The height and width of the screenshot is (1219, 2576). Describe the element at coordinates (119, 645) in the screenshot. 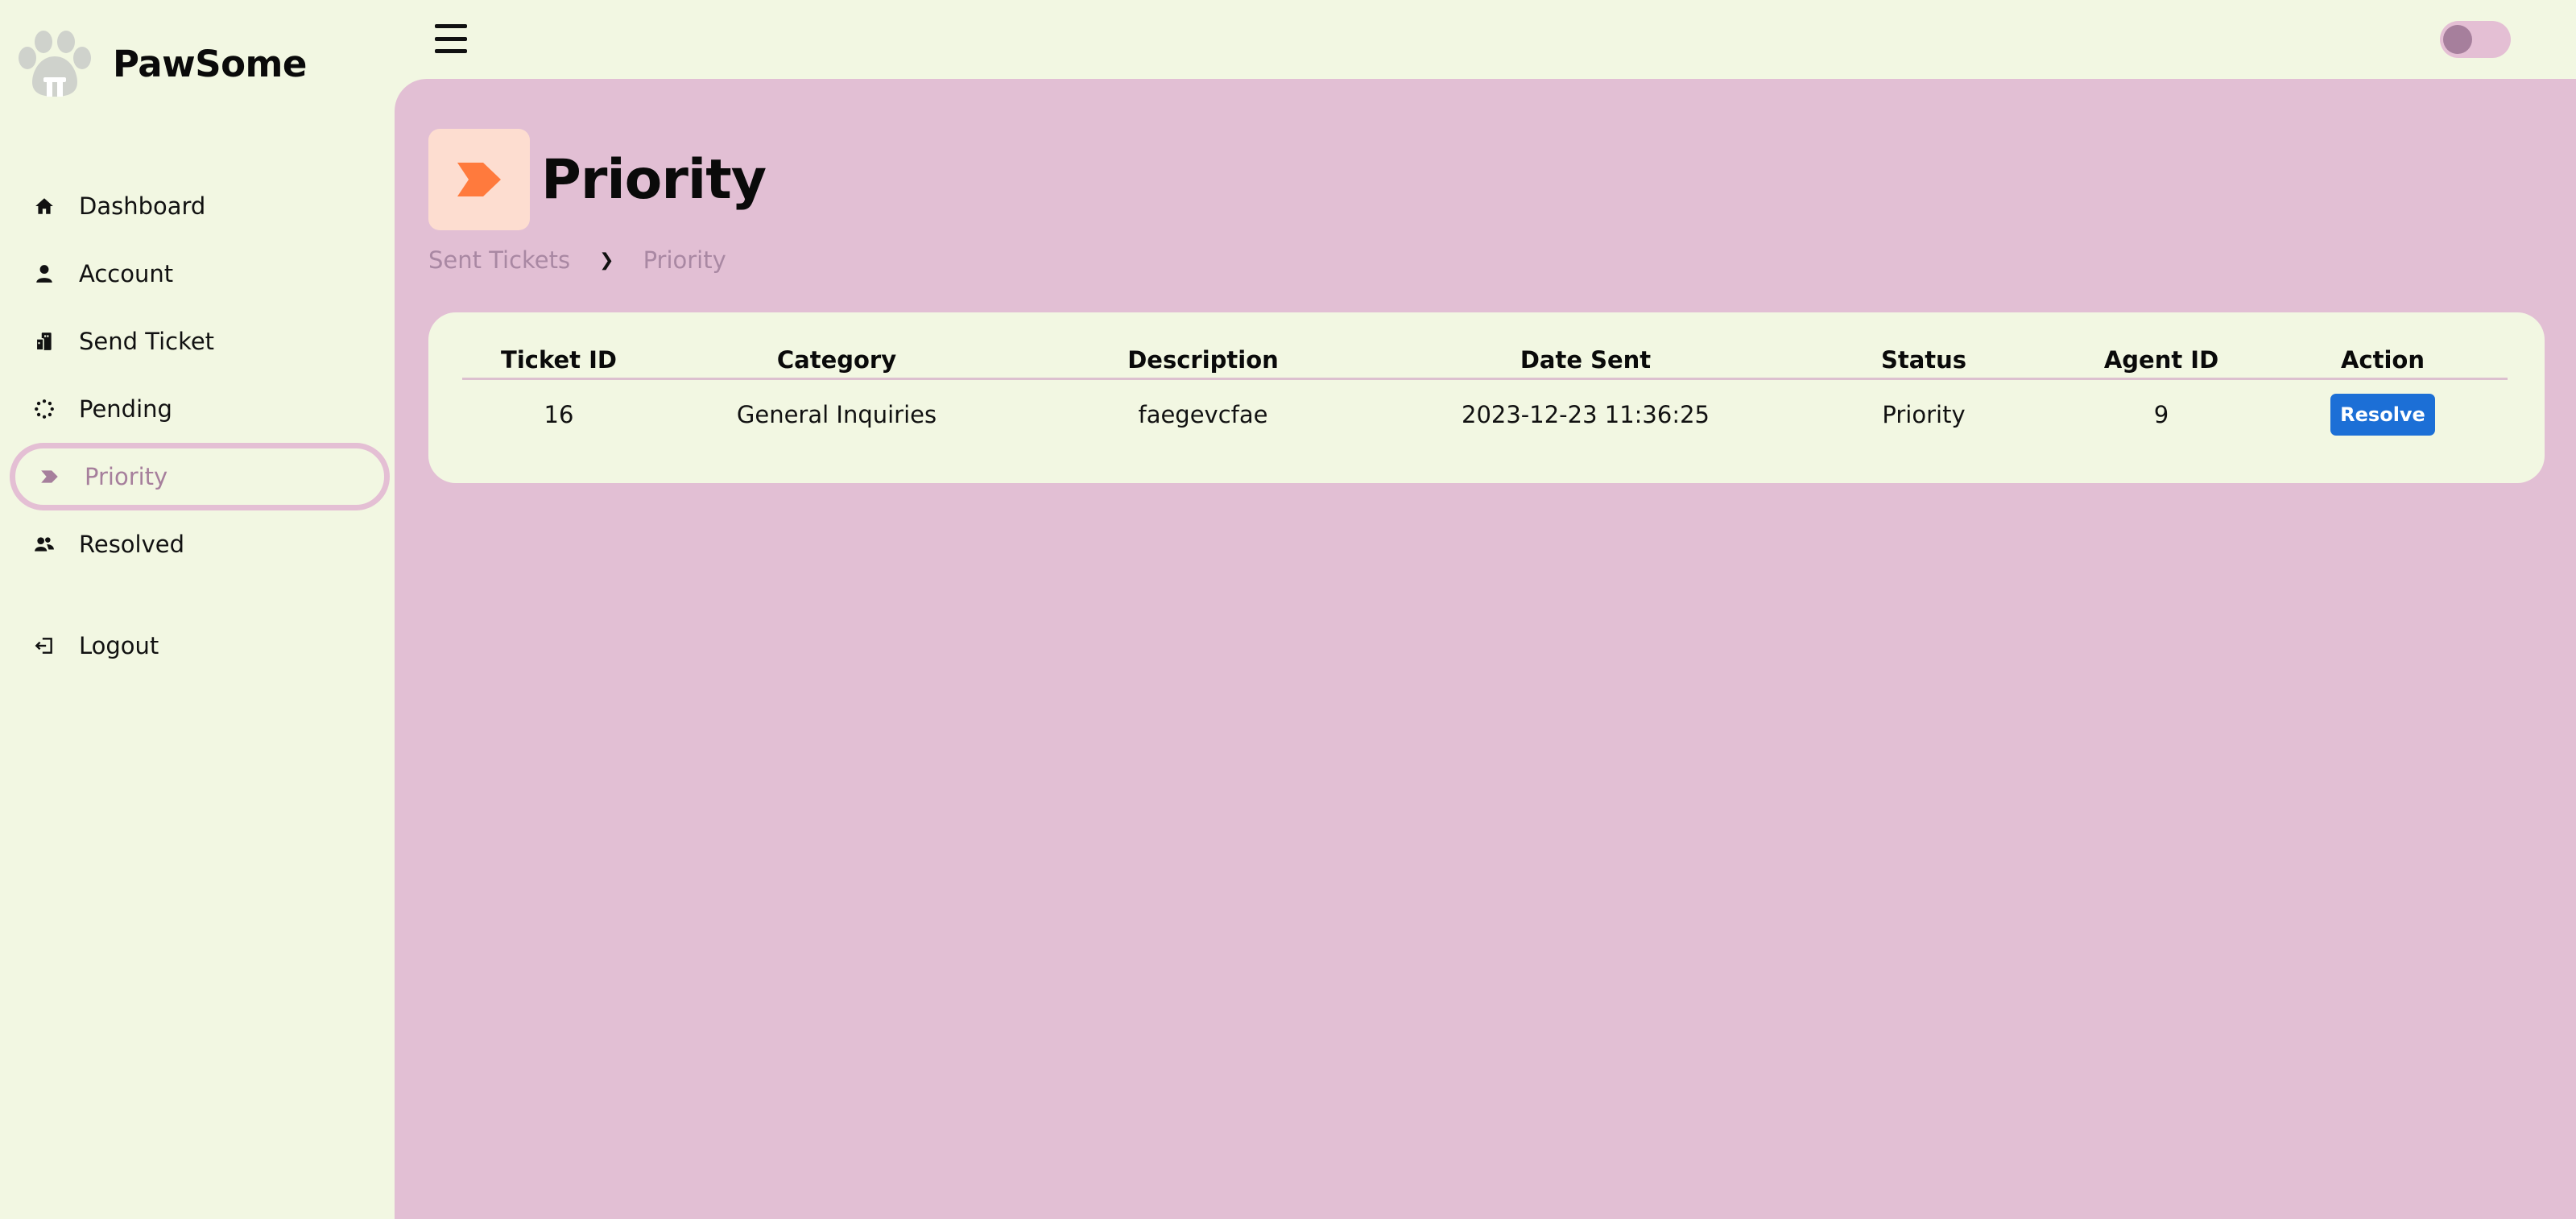

I see `sidebar-item-label: Logout` at that location.